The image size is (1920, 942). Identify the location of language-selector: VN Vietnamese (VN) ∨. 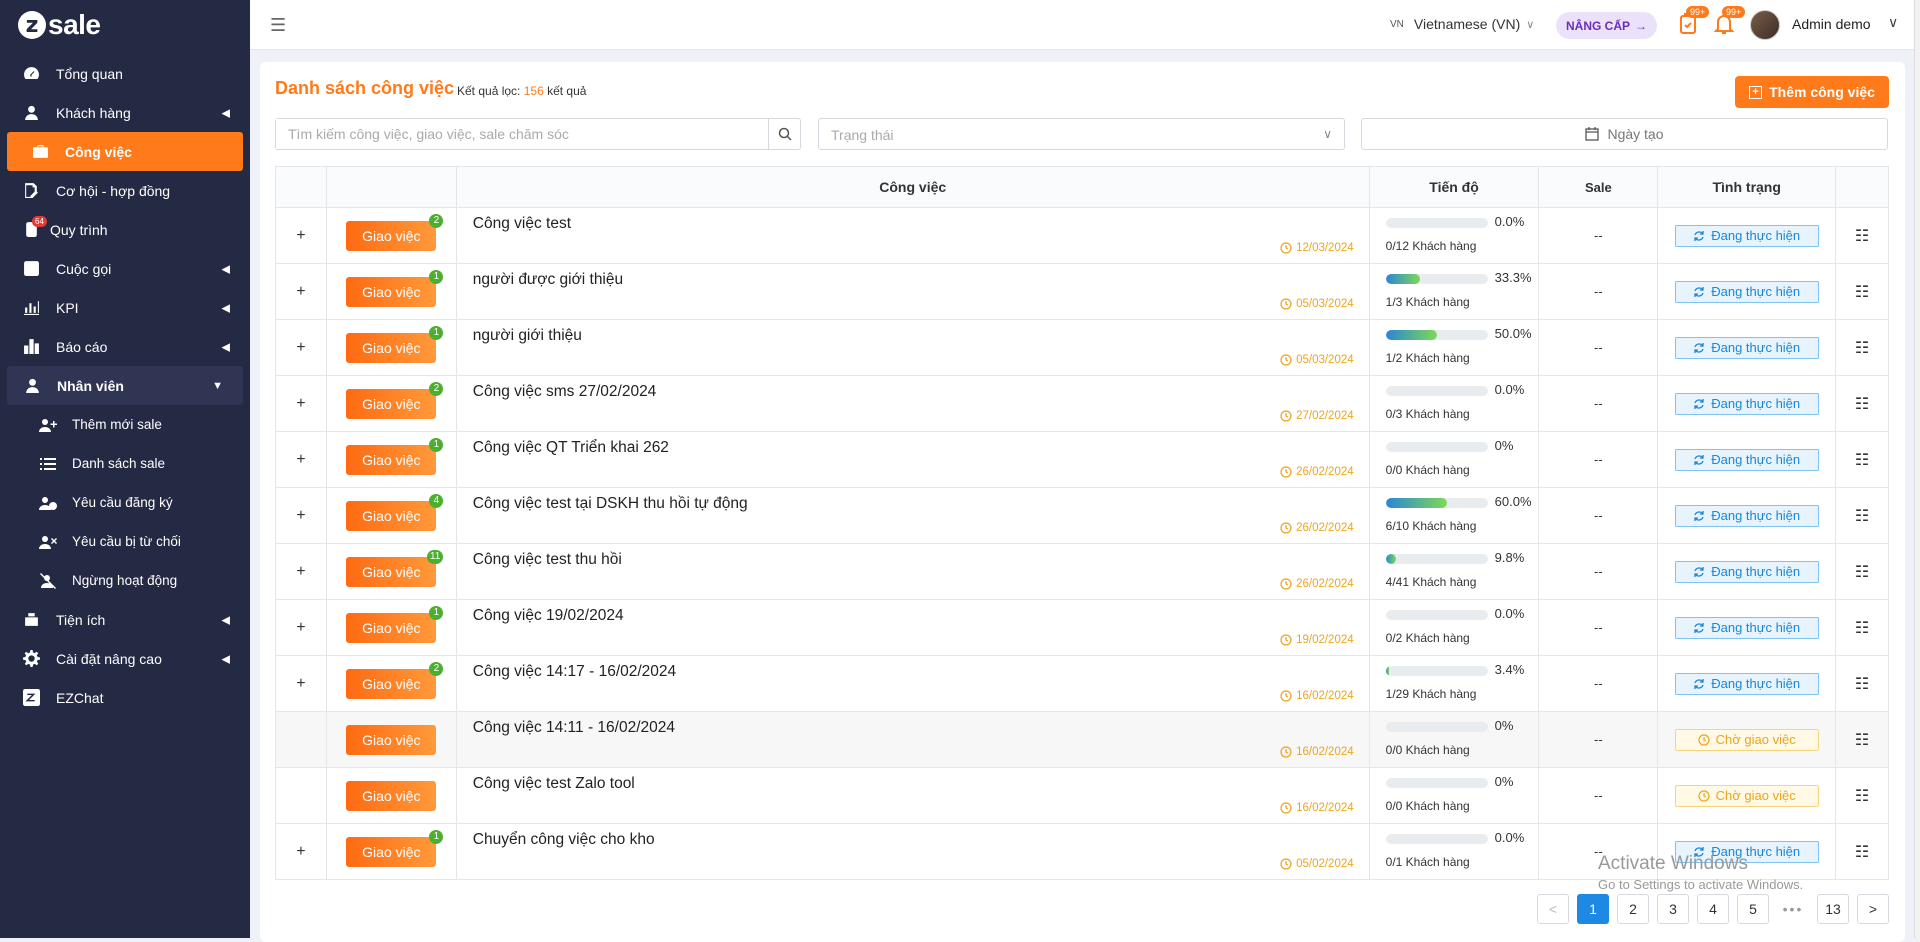
(1462, 24).